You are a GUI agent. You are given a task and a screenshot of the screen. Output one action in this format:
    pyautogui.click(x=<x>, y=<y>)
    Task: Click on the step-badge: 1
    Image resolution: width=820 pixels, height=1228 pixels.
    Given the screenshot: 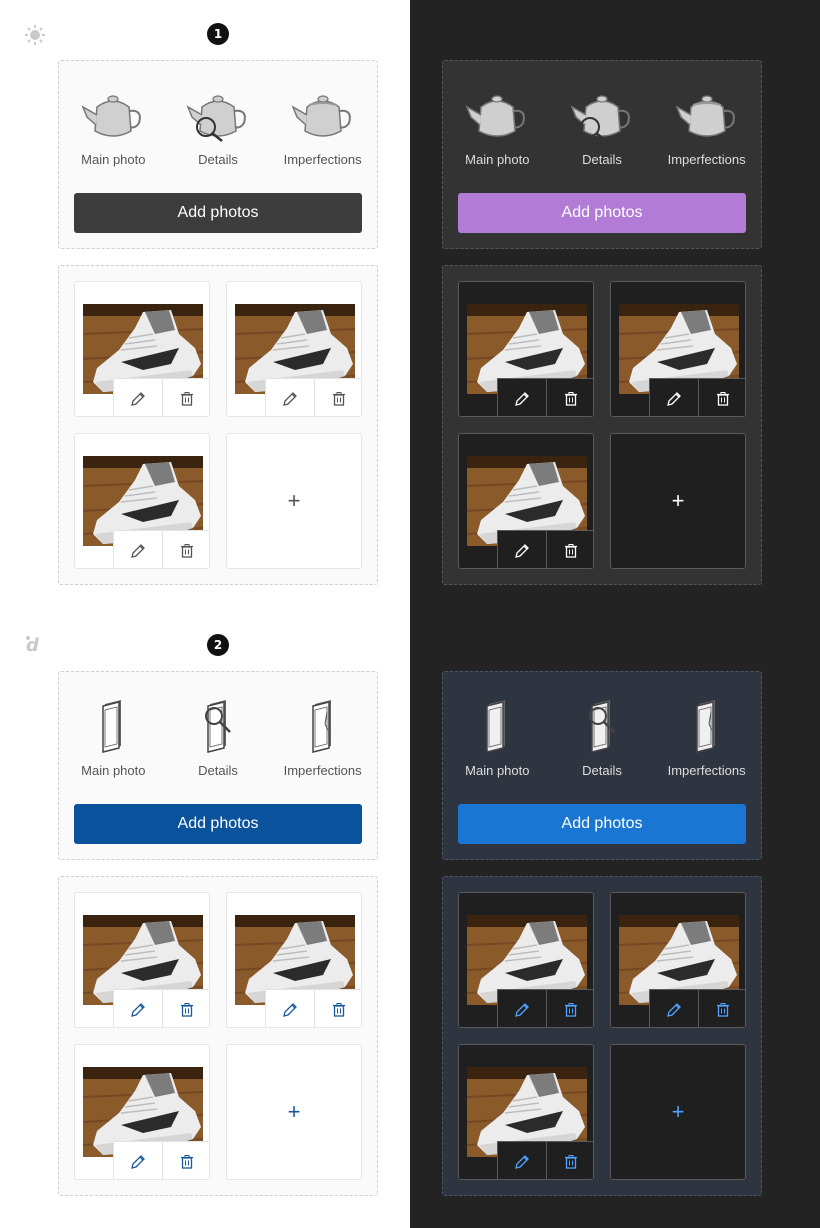 What is the action you would take?
    pyautogui.click(x=218, y=34)
    